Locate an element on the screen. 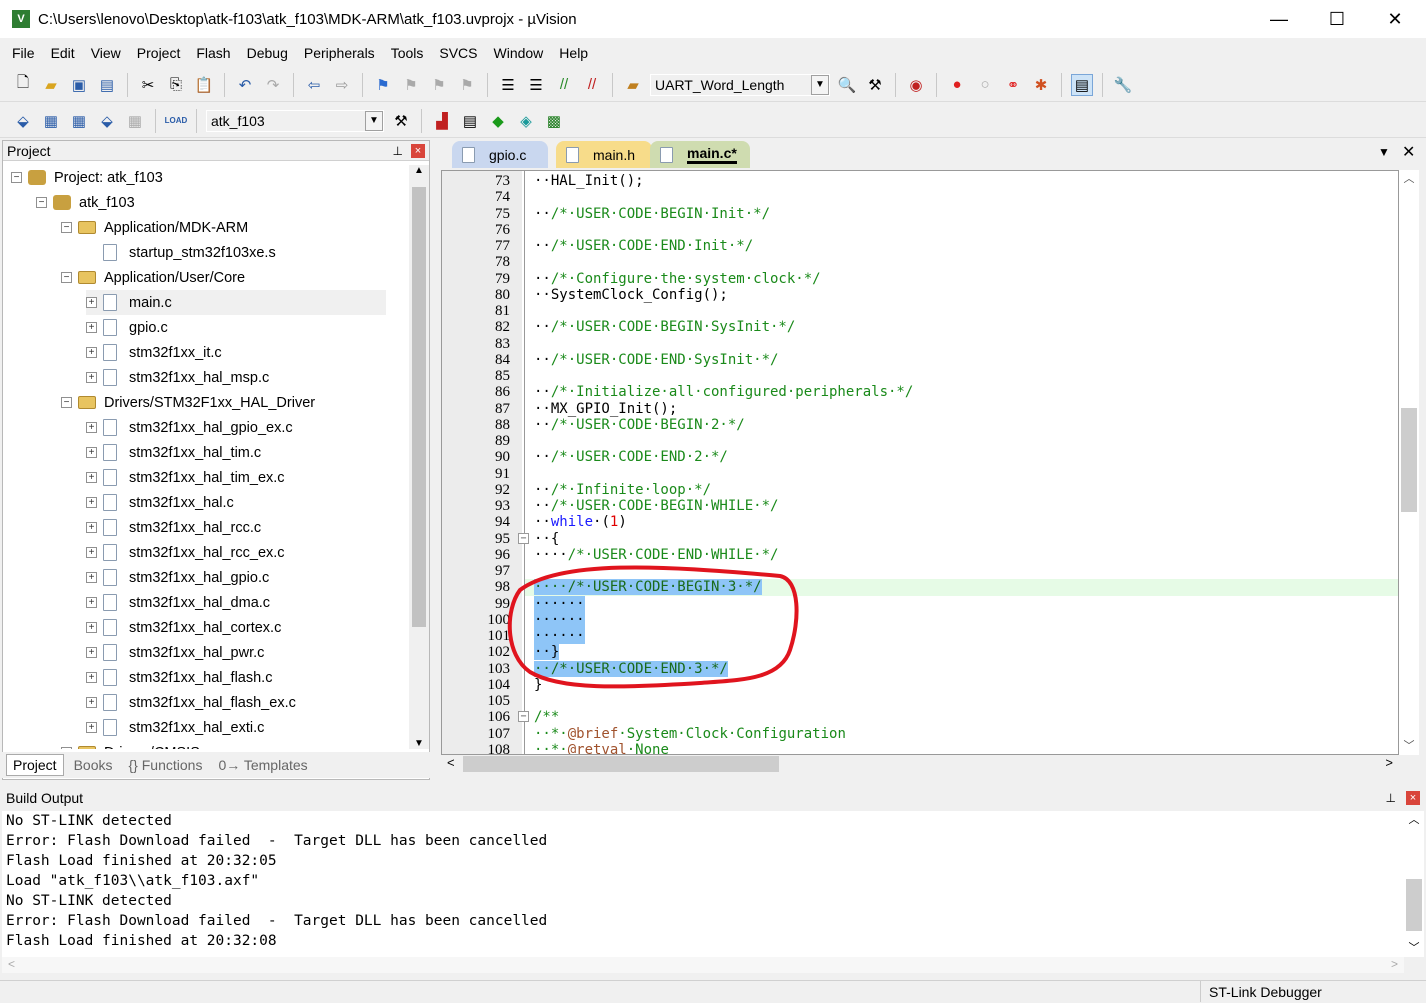  build-output-vscroll: ︿ ﹀ is located at coordinates (1414, 884).